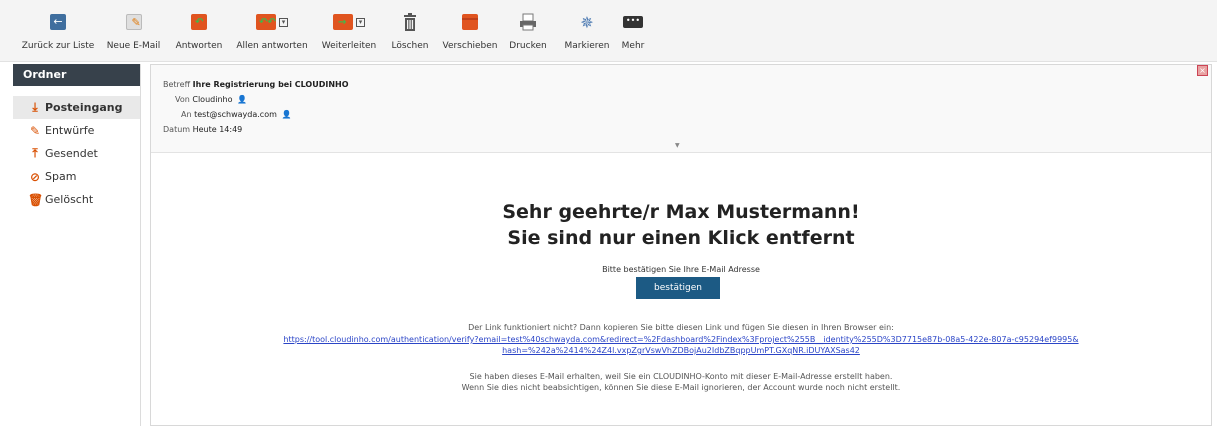 Image resolution: width=1217 pixels, height=426 pixels. What do you see at coordinates (633, 33) in the screenshot?
I see `more-button: ••• Mehr` at bounding box center [633, 33].